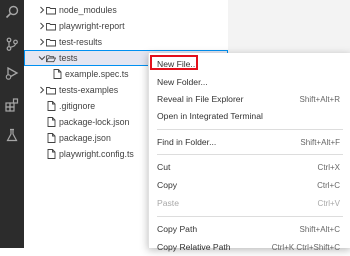  I want to click on tree-label: test-results, so click(81, 42).